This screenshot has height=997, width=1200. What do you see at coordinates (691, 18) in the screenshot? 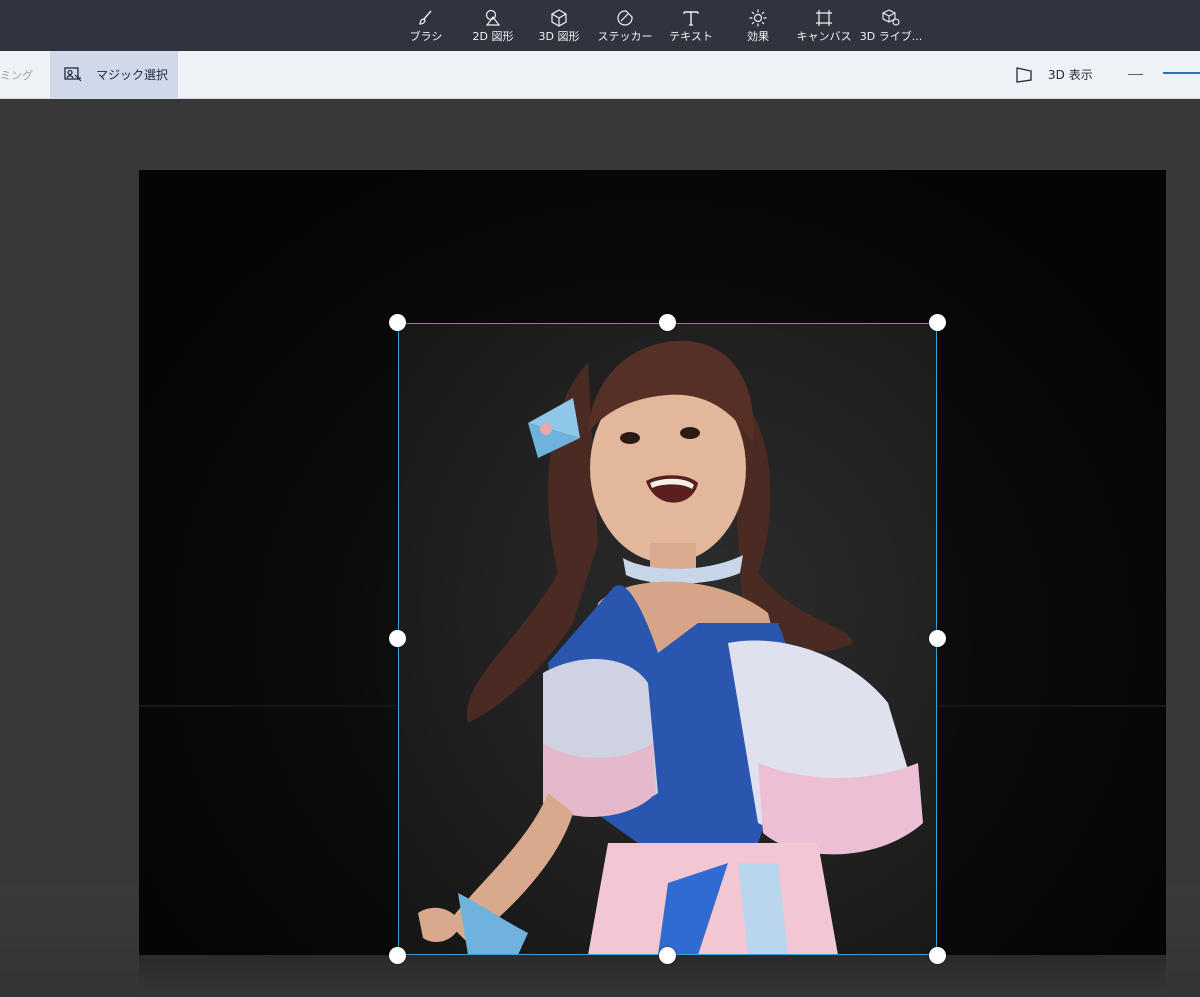
I see `text-icon` at bounding box center [691, 18].